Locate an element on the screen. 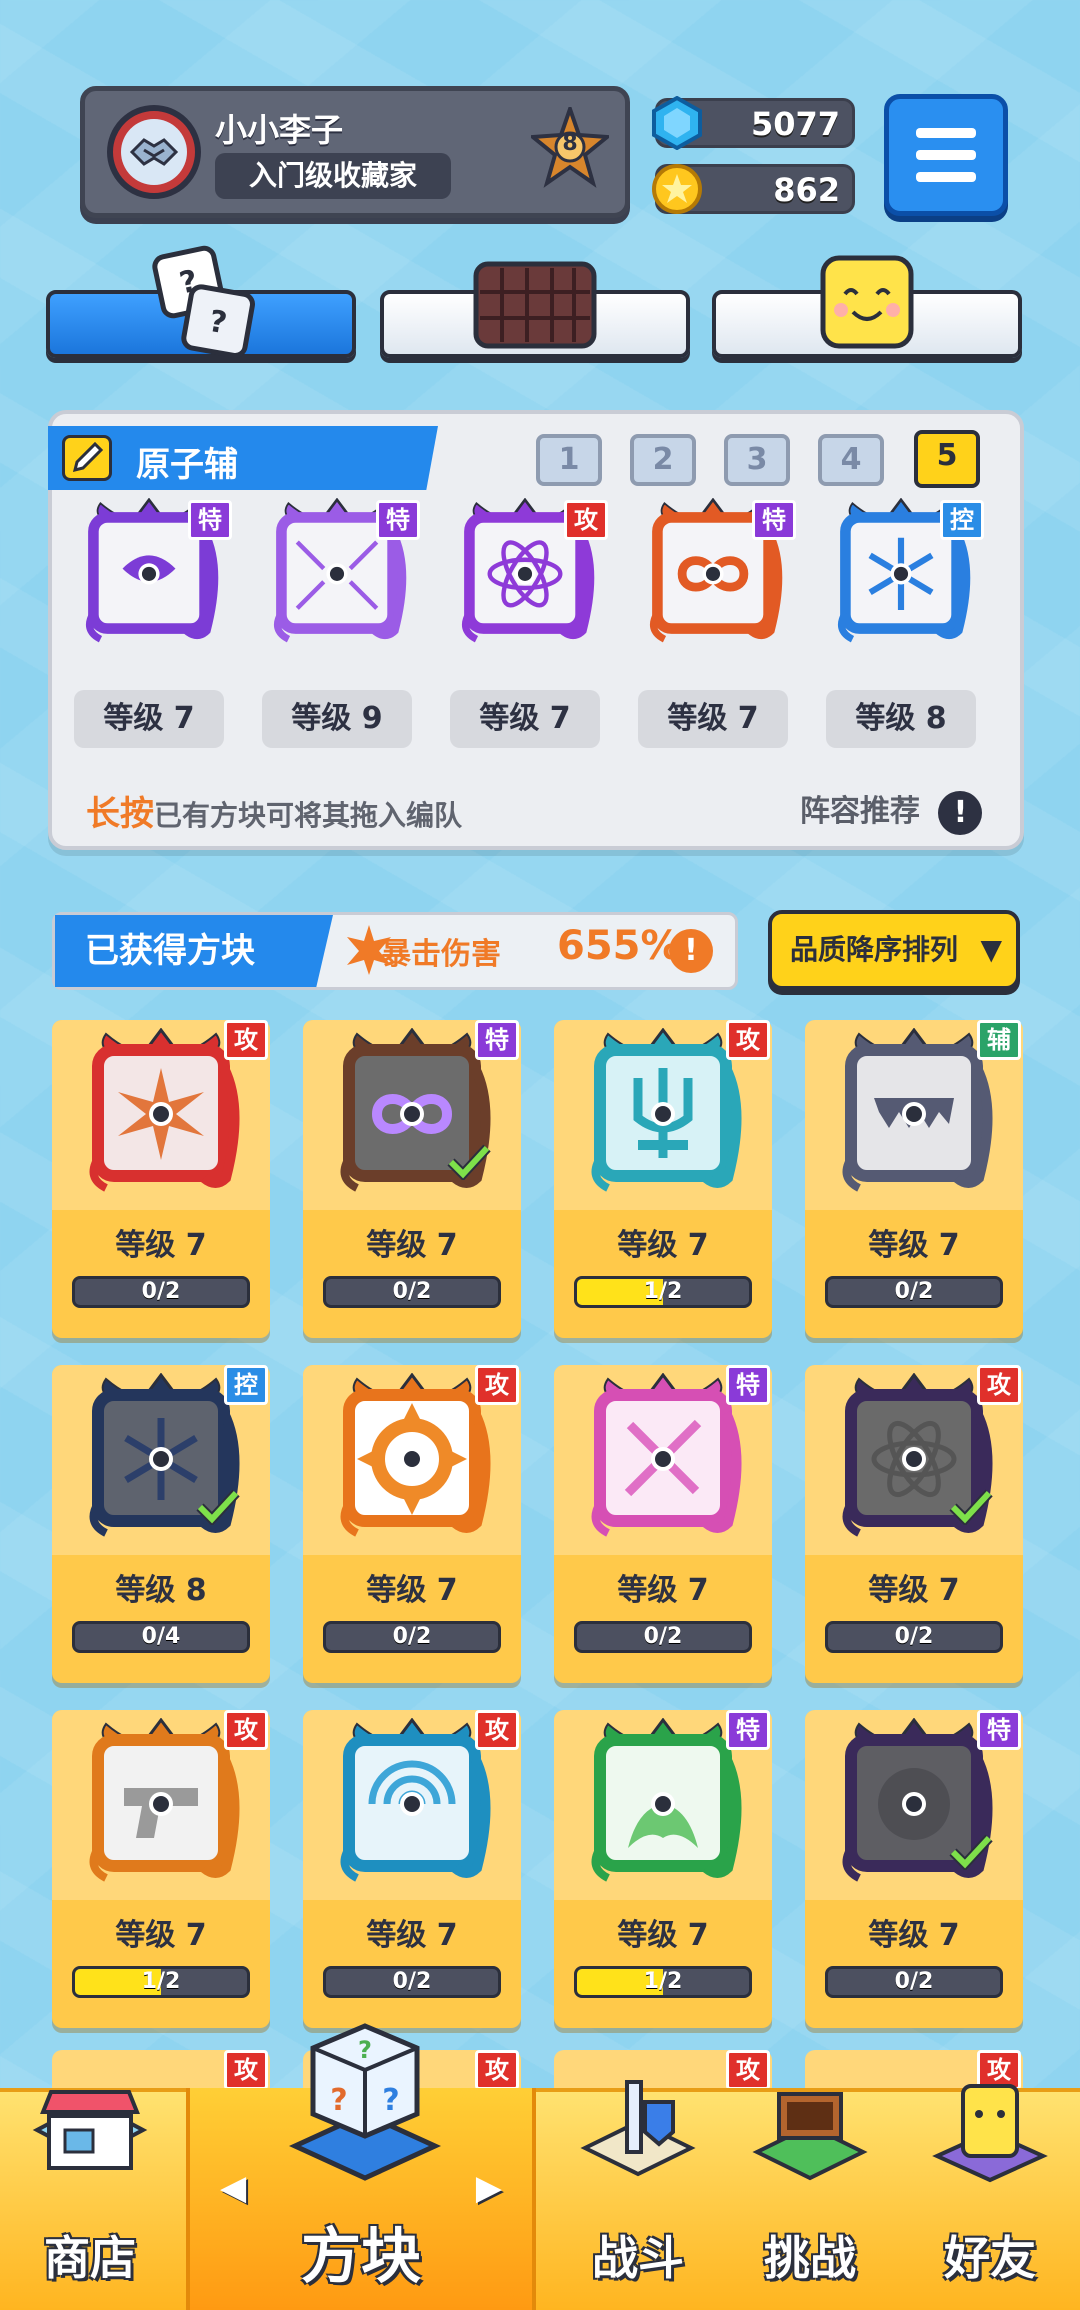  deck-slot-tab-5: 5 is located at coordinates (947, 459).